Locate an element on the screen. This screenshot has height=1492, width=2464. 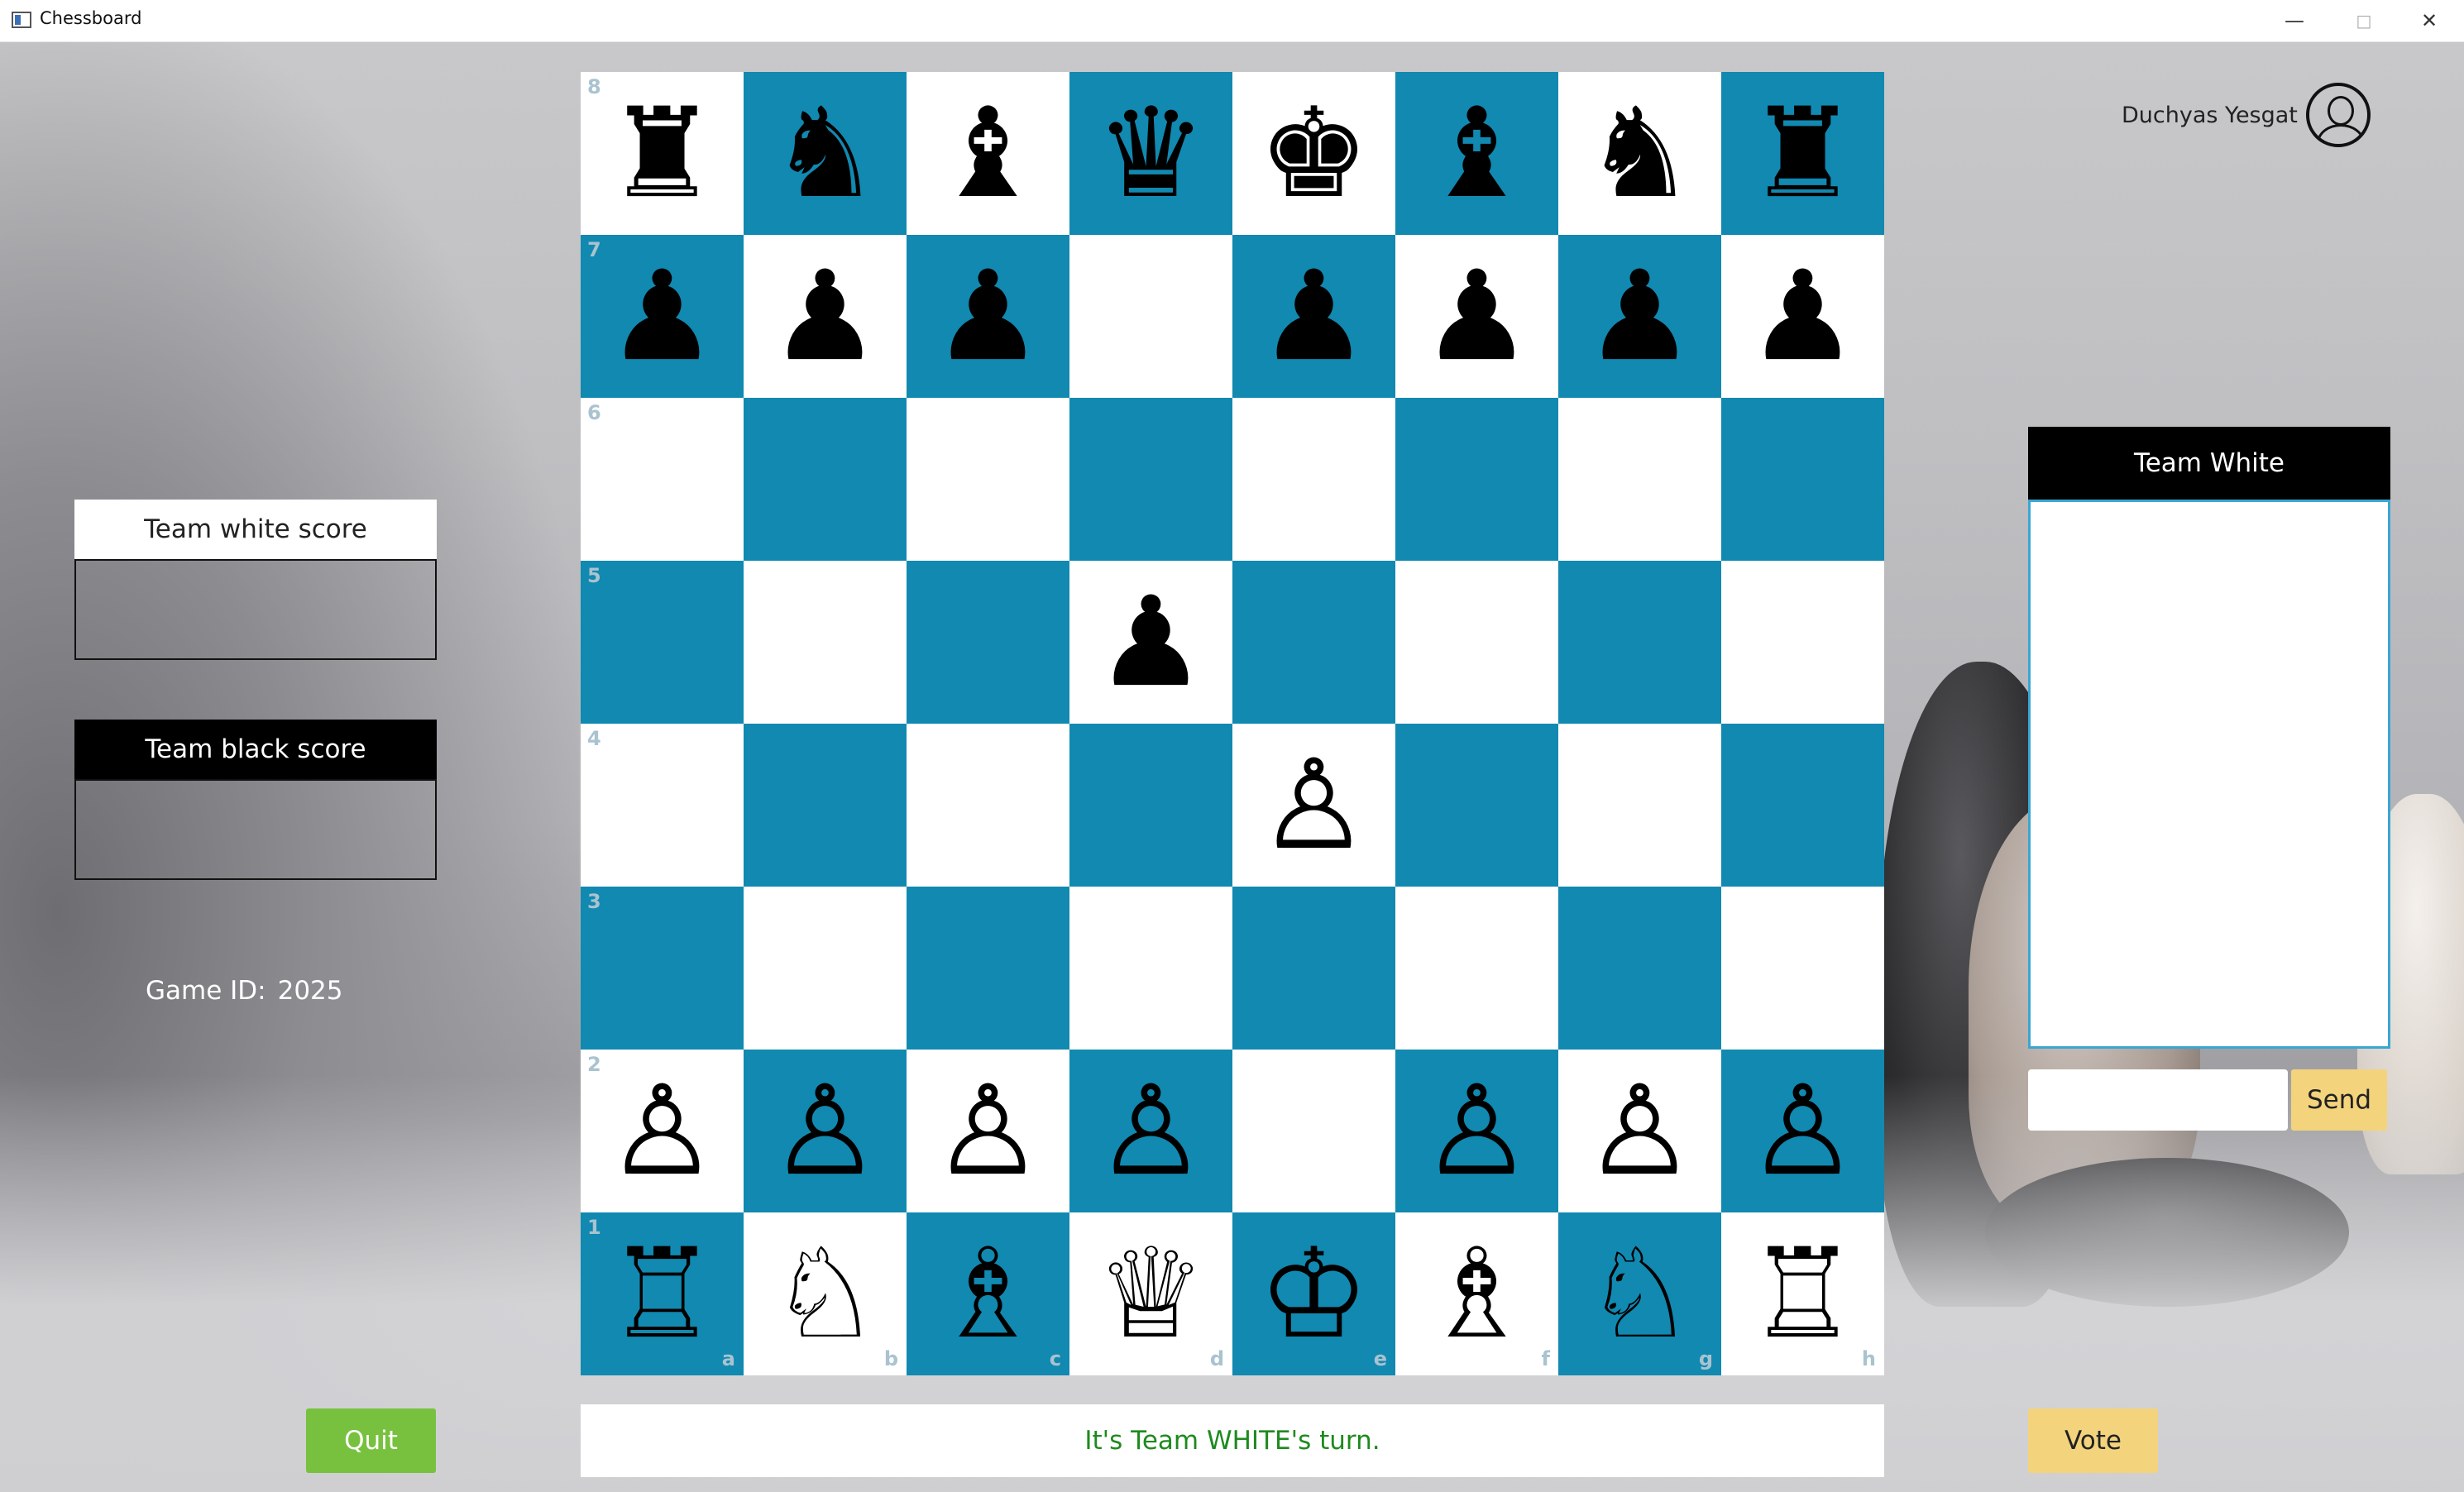
square-d6 is located at coordinates (1150, 479).